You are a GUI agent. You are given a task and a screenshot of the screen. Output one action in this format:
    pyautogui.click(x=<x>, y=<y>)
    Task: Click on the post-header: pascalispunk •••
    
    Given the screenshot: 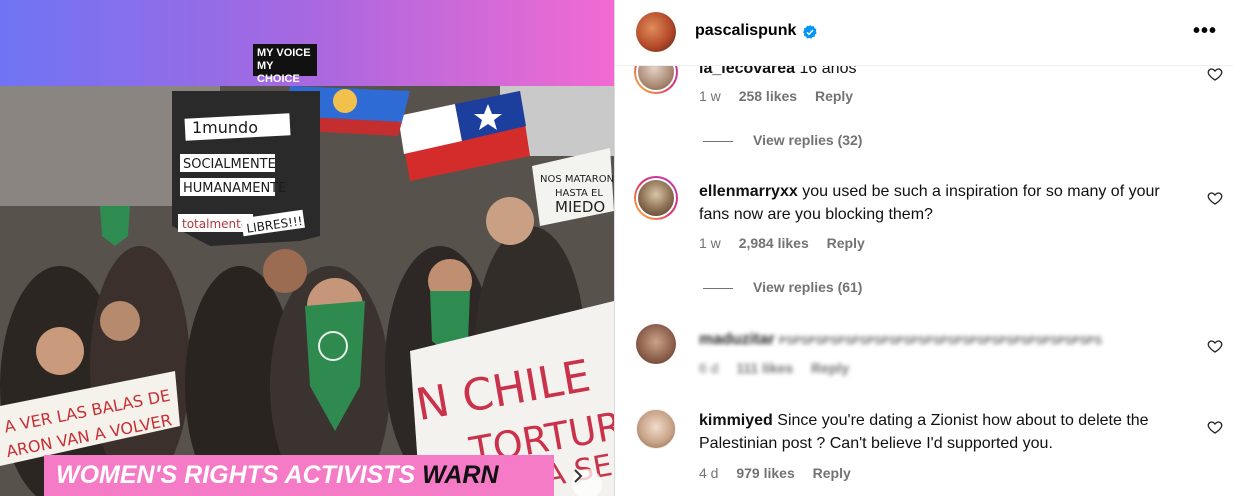 What is the action you would take?
    pyautogui.click(x=924, y=33)
    